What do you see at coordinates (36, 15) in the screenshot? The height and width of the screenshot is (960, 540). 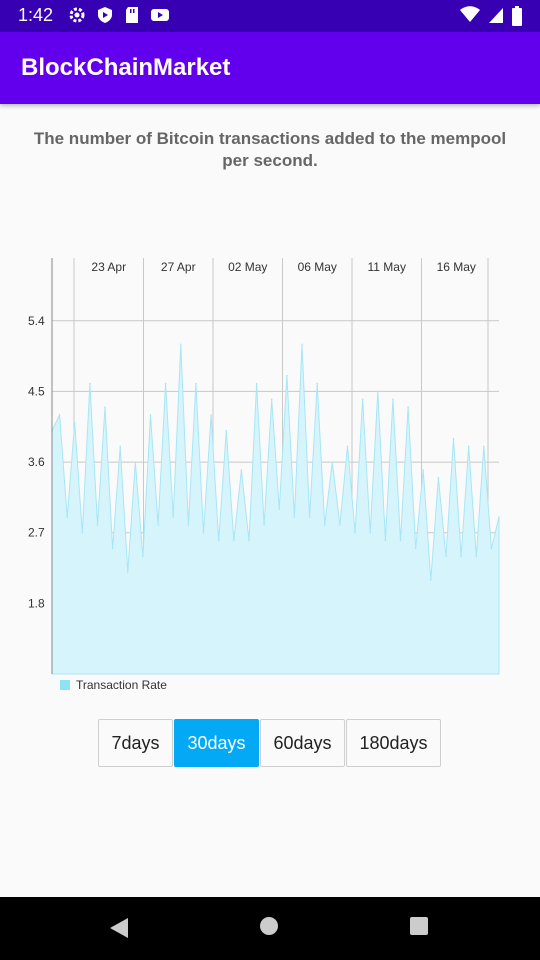 I see `status-time: 1:42` at bounding box center [36, 15].